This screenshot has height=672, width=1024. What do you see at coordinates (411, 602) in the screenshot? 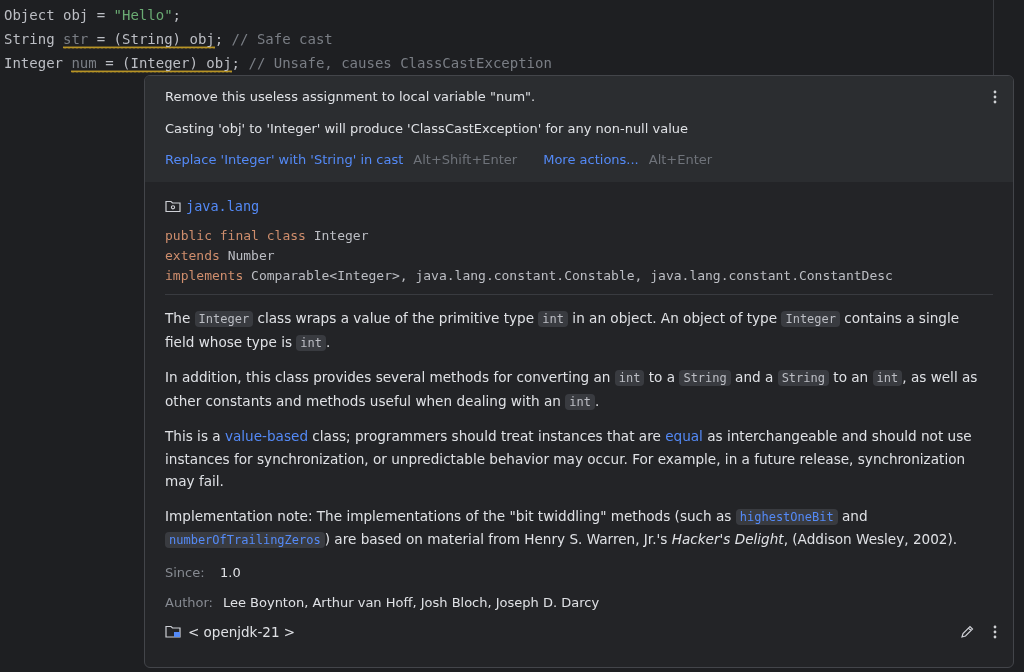
I see `field-value: Lee Boynton, Arthur van Hoff, Josh Bloch, Joseph D. Darcy` at bounding box center [411, 602].